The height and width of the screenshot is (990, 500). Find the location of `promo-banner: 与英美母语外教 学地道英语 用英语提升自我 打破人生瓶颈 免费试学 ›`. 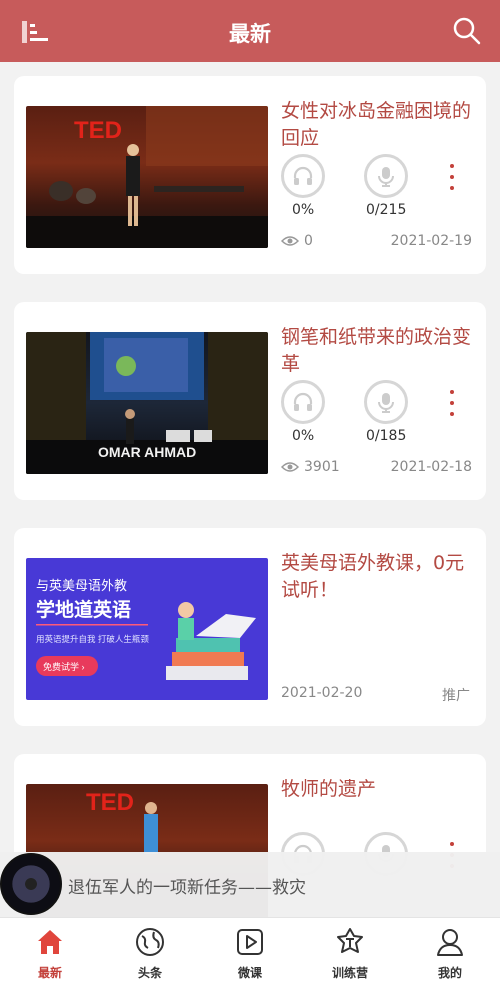

promo-banner: 与英美母语外教 学地道英语 用英语提升自我 打破人生瓶颈 免费试学 › is located at coordinates (147, 629).